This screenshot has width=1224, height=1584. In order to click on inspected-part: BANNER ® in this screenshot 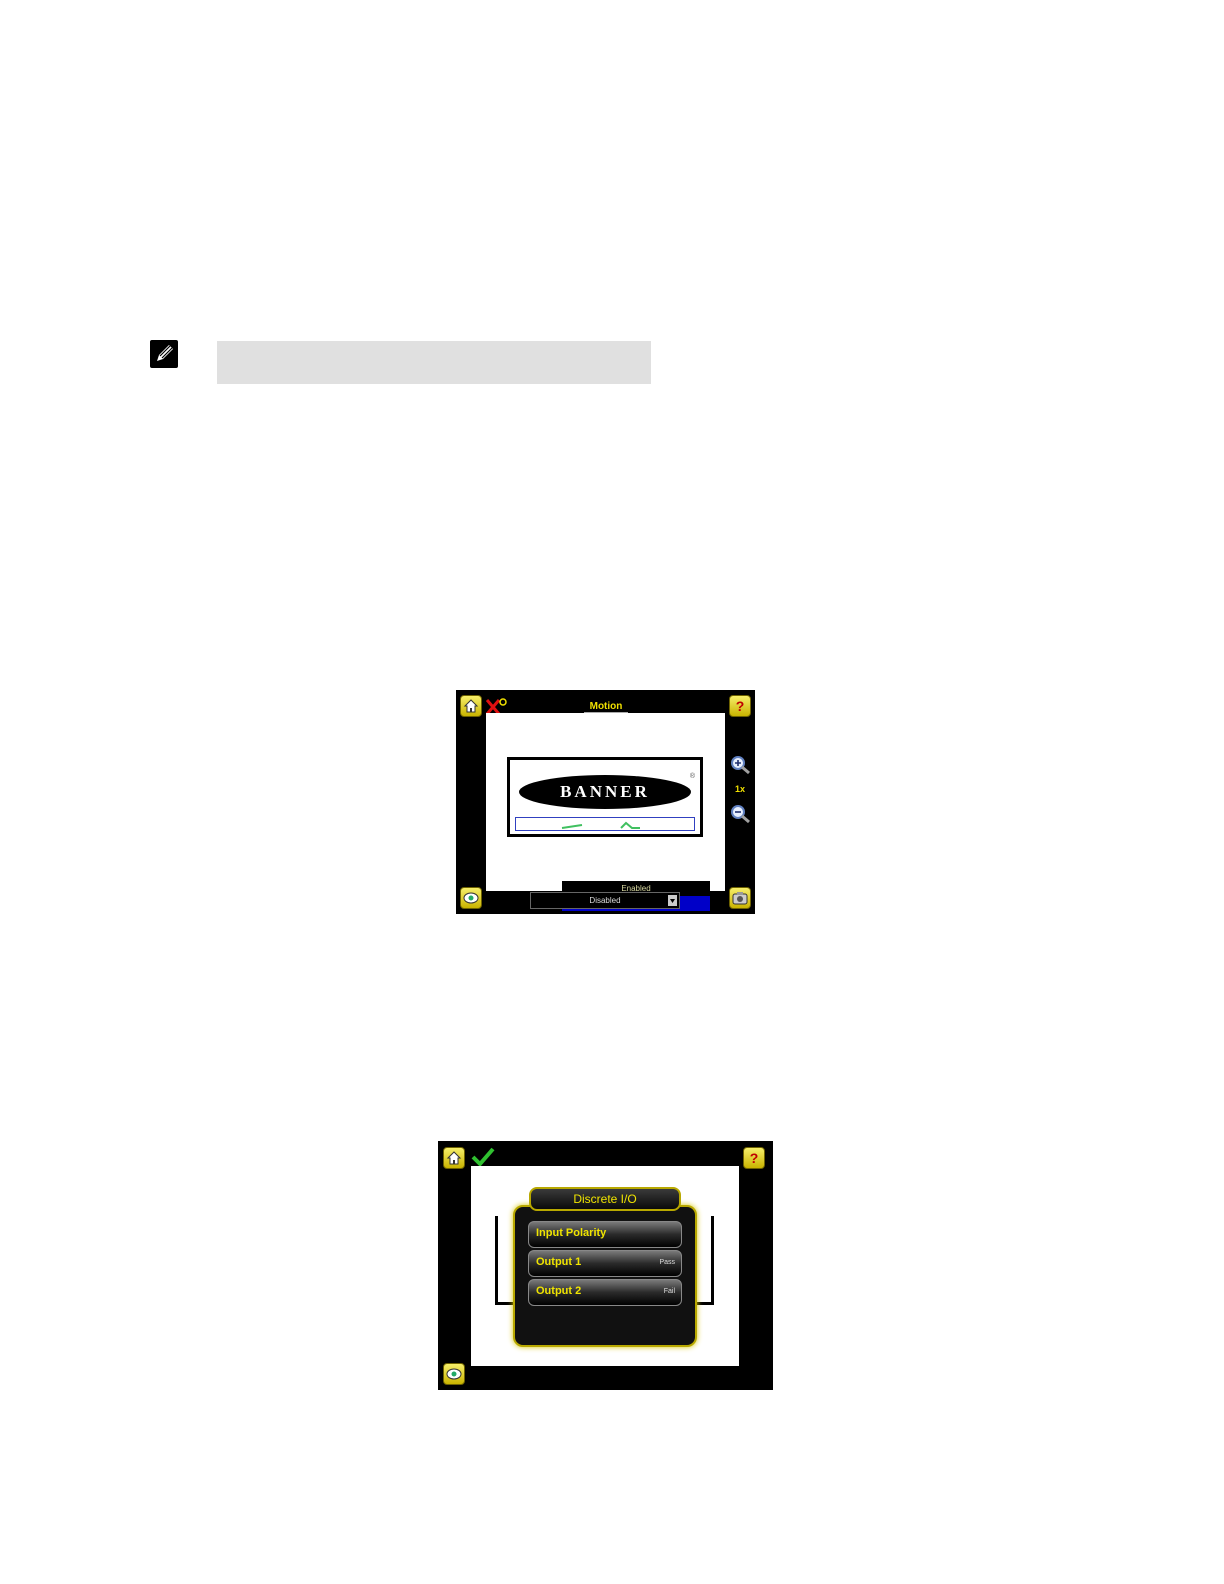, I will do `click(605, 797)`.